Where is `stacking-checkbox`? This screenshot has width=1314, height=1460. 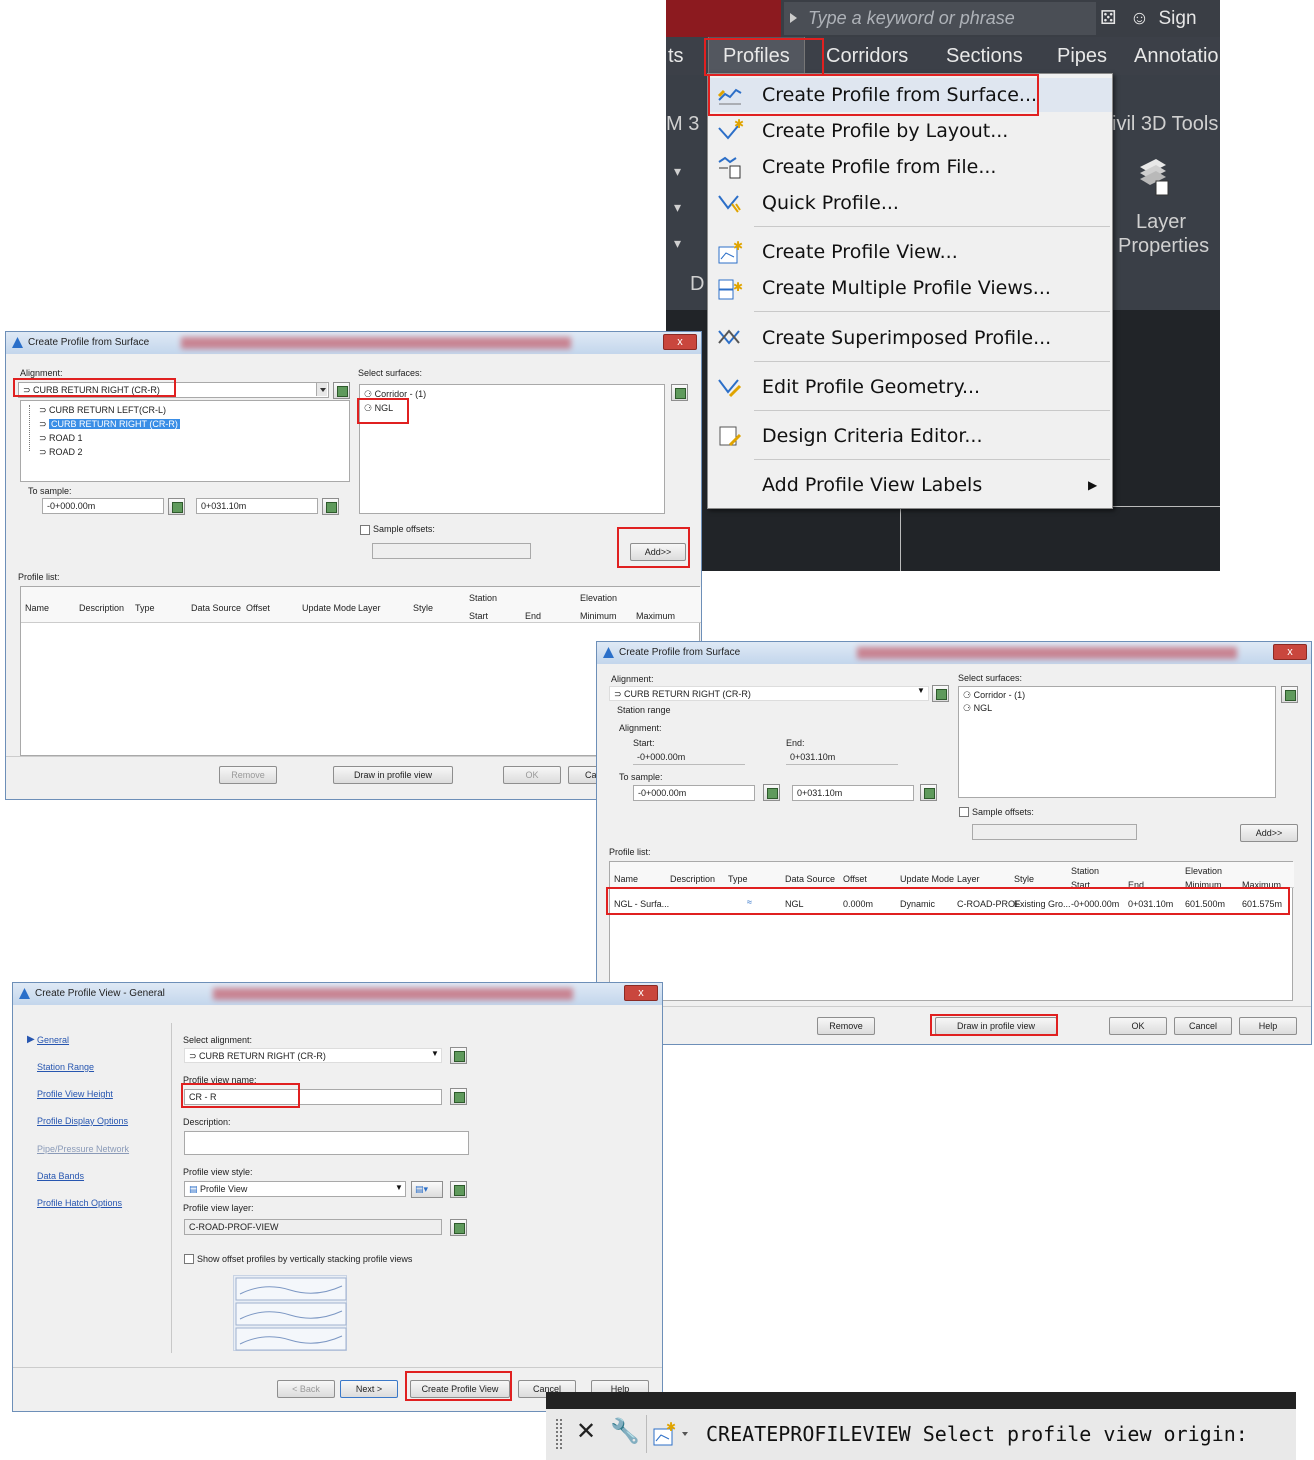 stacking-checkbox is located at coordinates (189, 1259).